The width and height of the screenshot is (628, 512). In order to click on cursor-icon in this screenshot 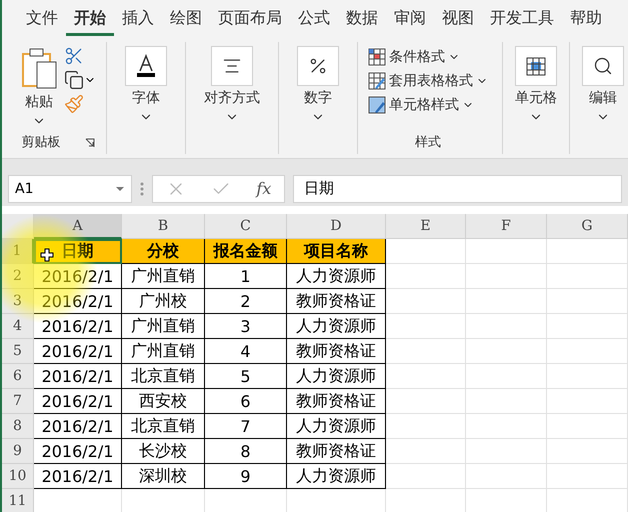, I will do `click(47, 255)`.